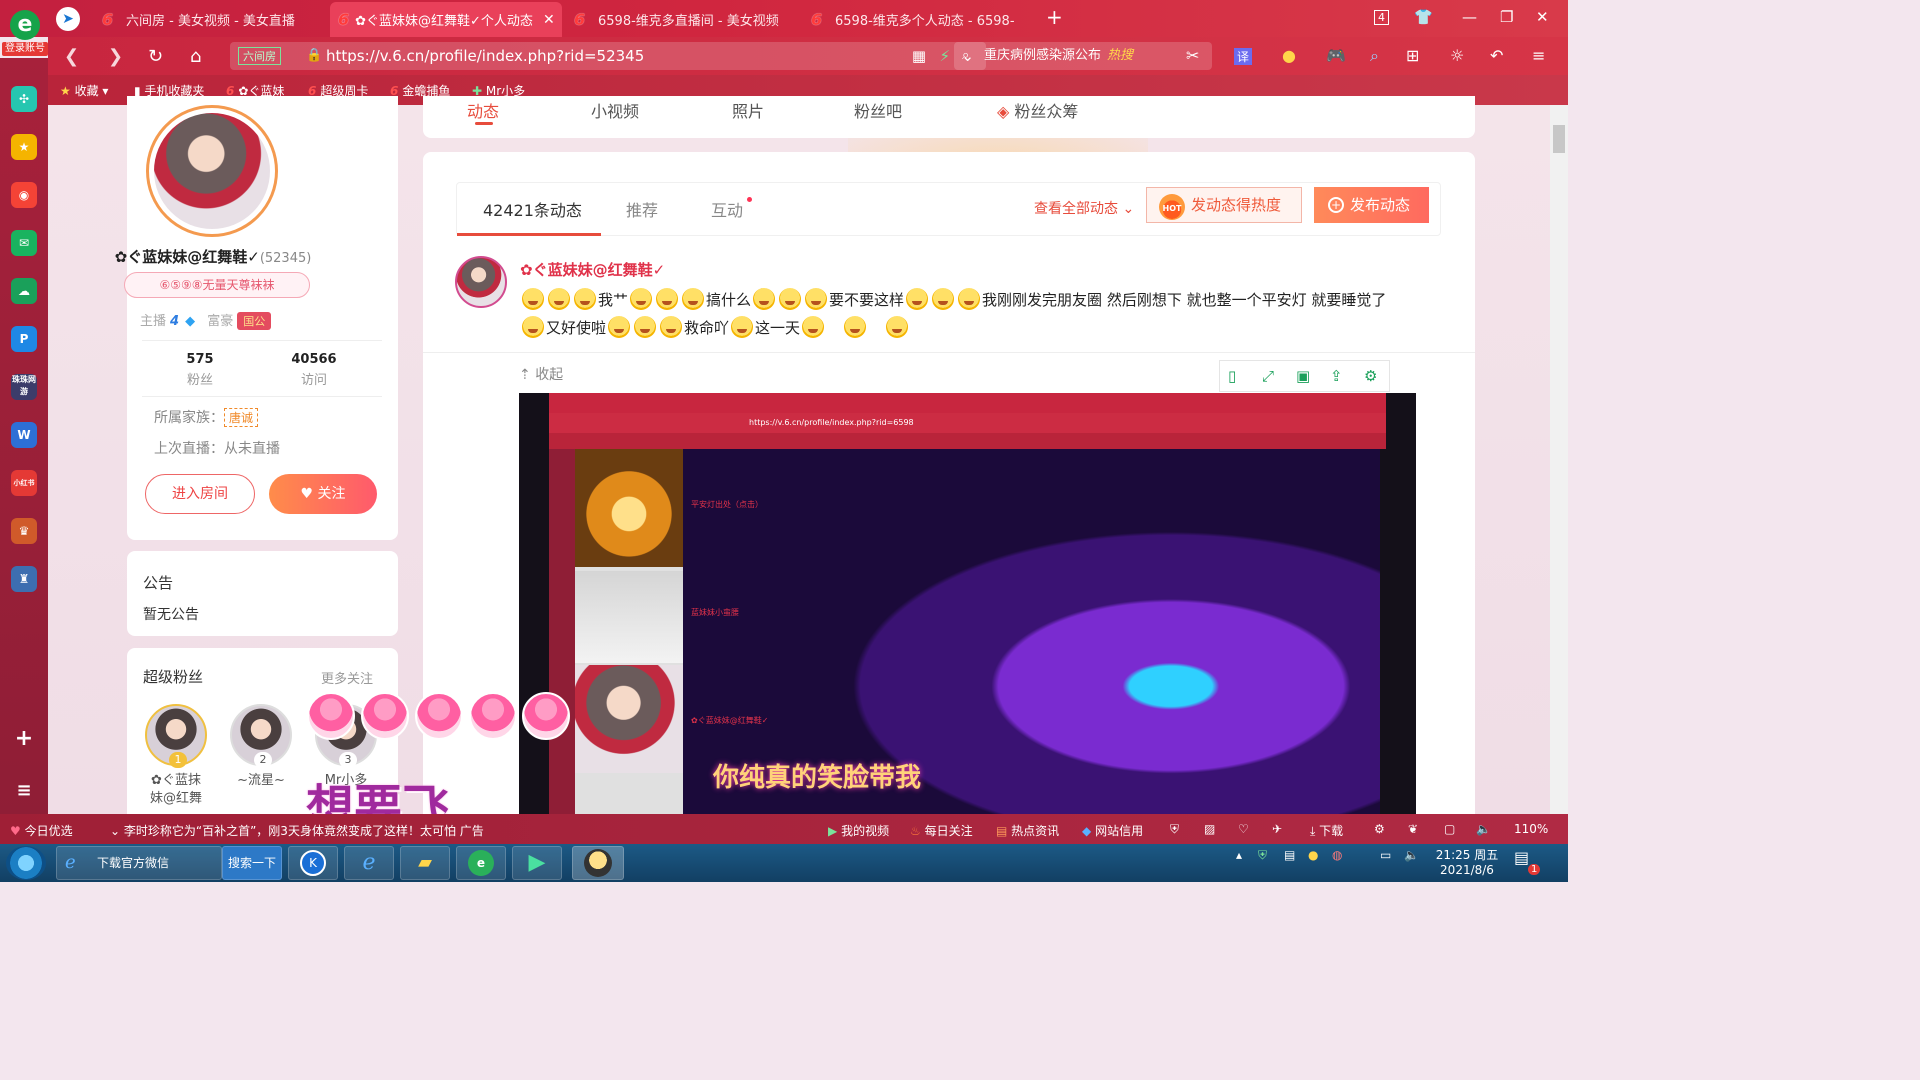  Describe the element at coordinates (1289, 855) in the screenshot. I see `tray-doc-icon: ▤` at that location.